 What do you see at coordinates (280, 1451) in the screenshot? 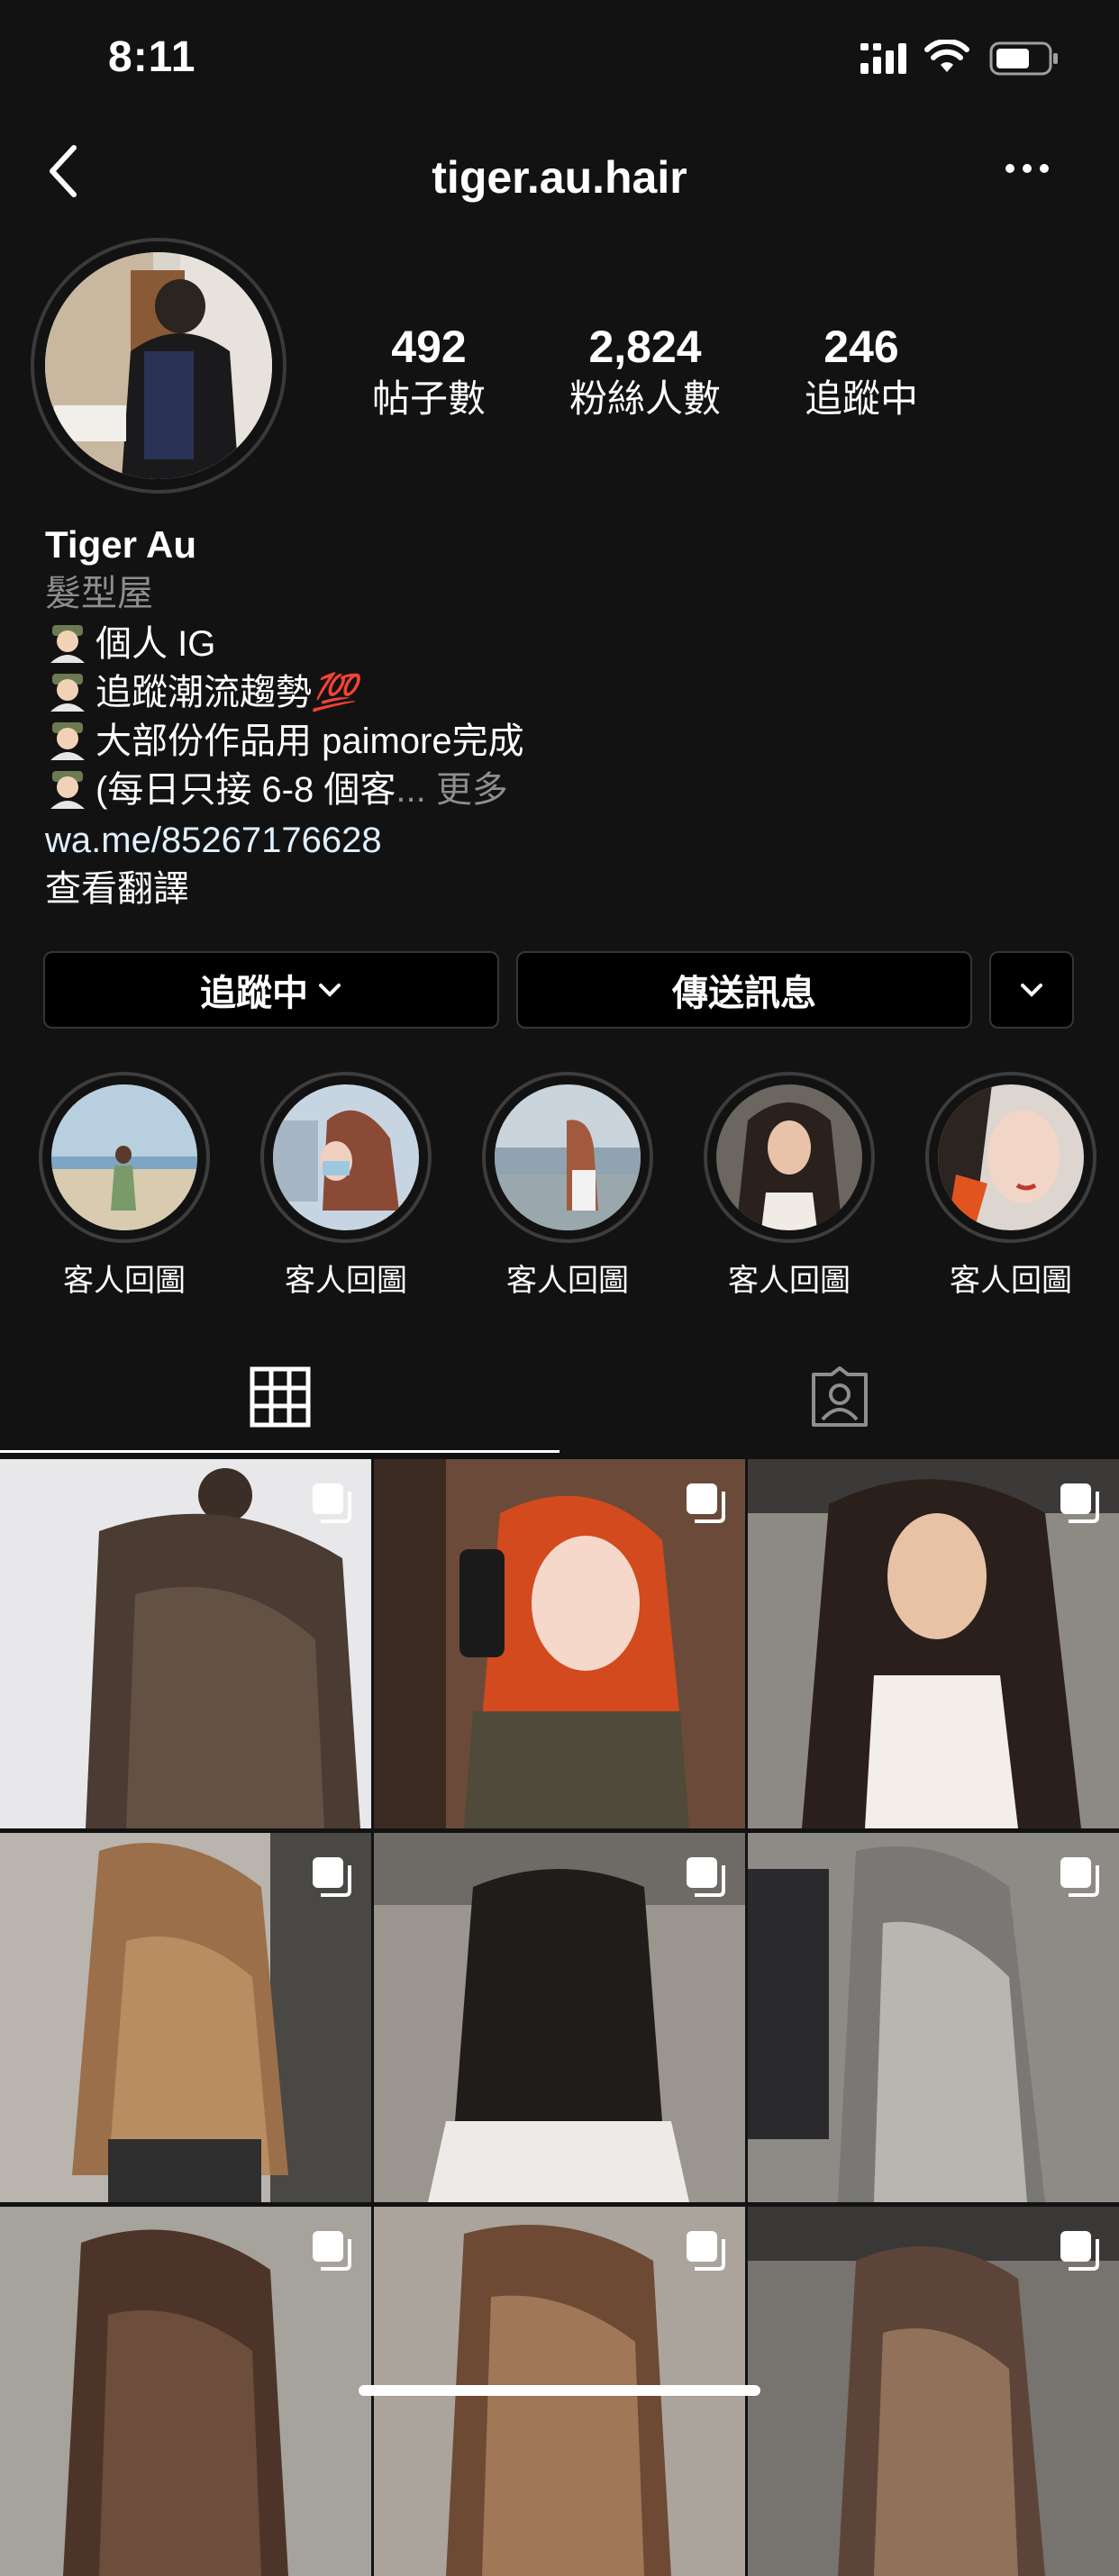
I see `active-tab-indicator` at bounding box center [280, 1451].